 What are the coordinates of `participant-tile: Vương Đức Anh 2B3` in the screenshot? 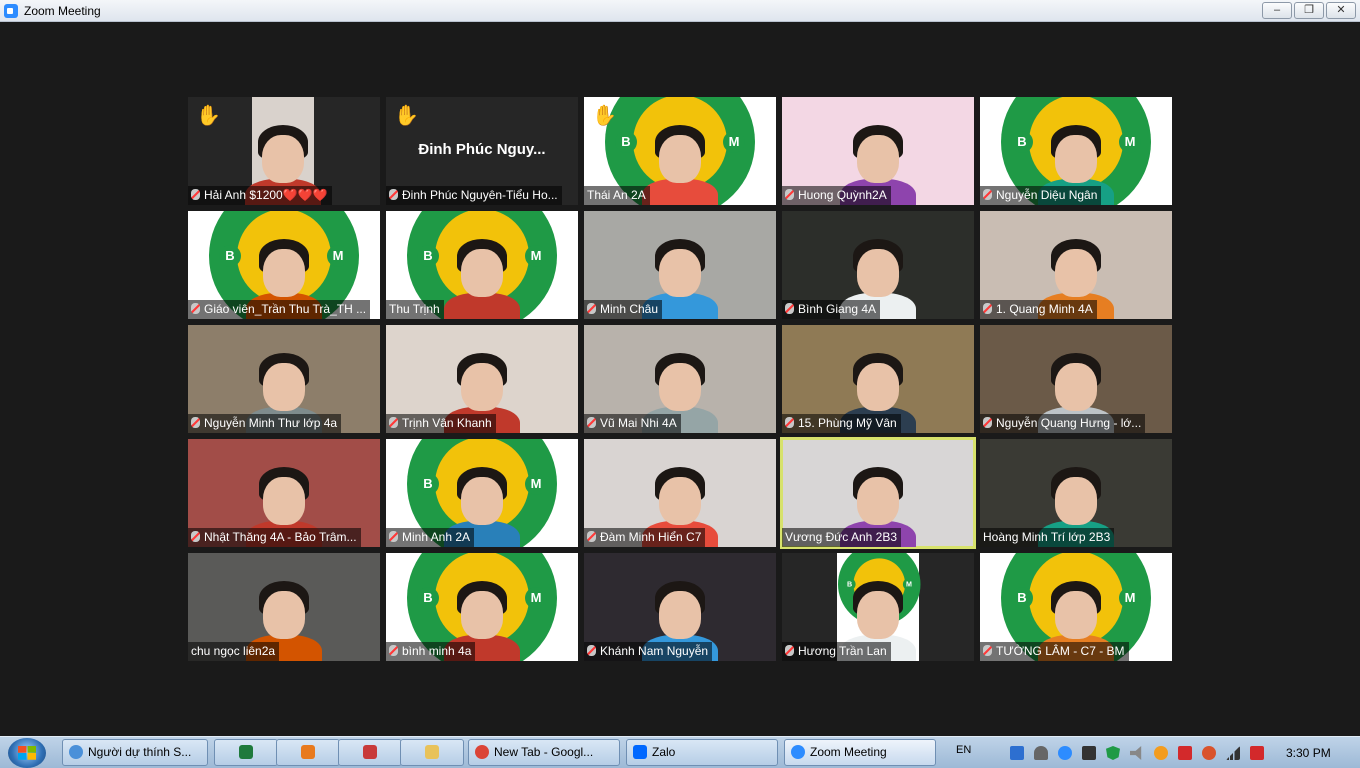 It's located at (878, 493).